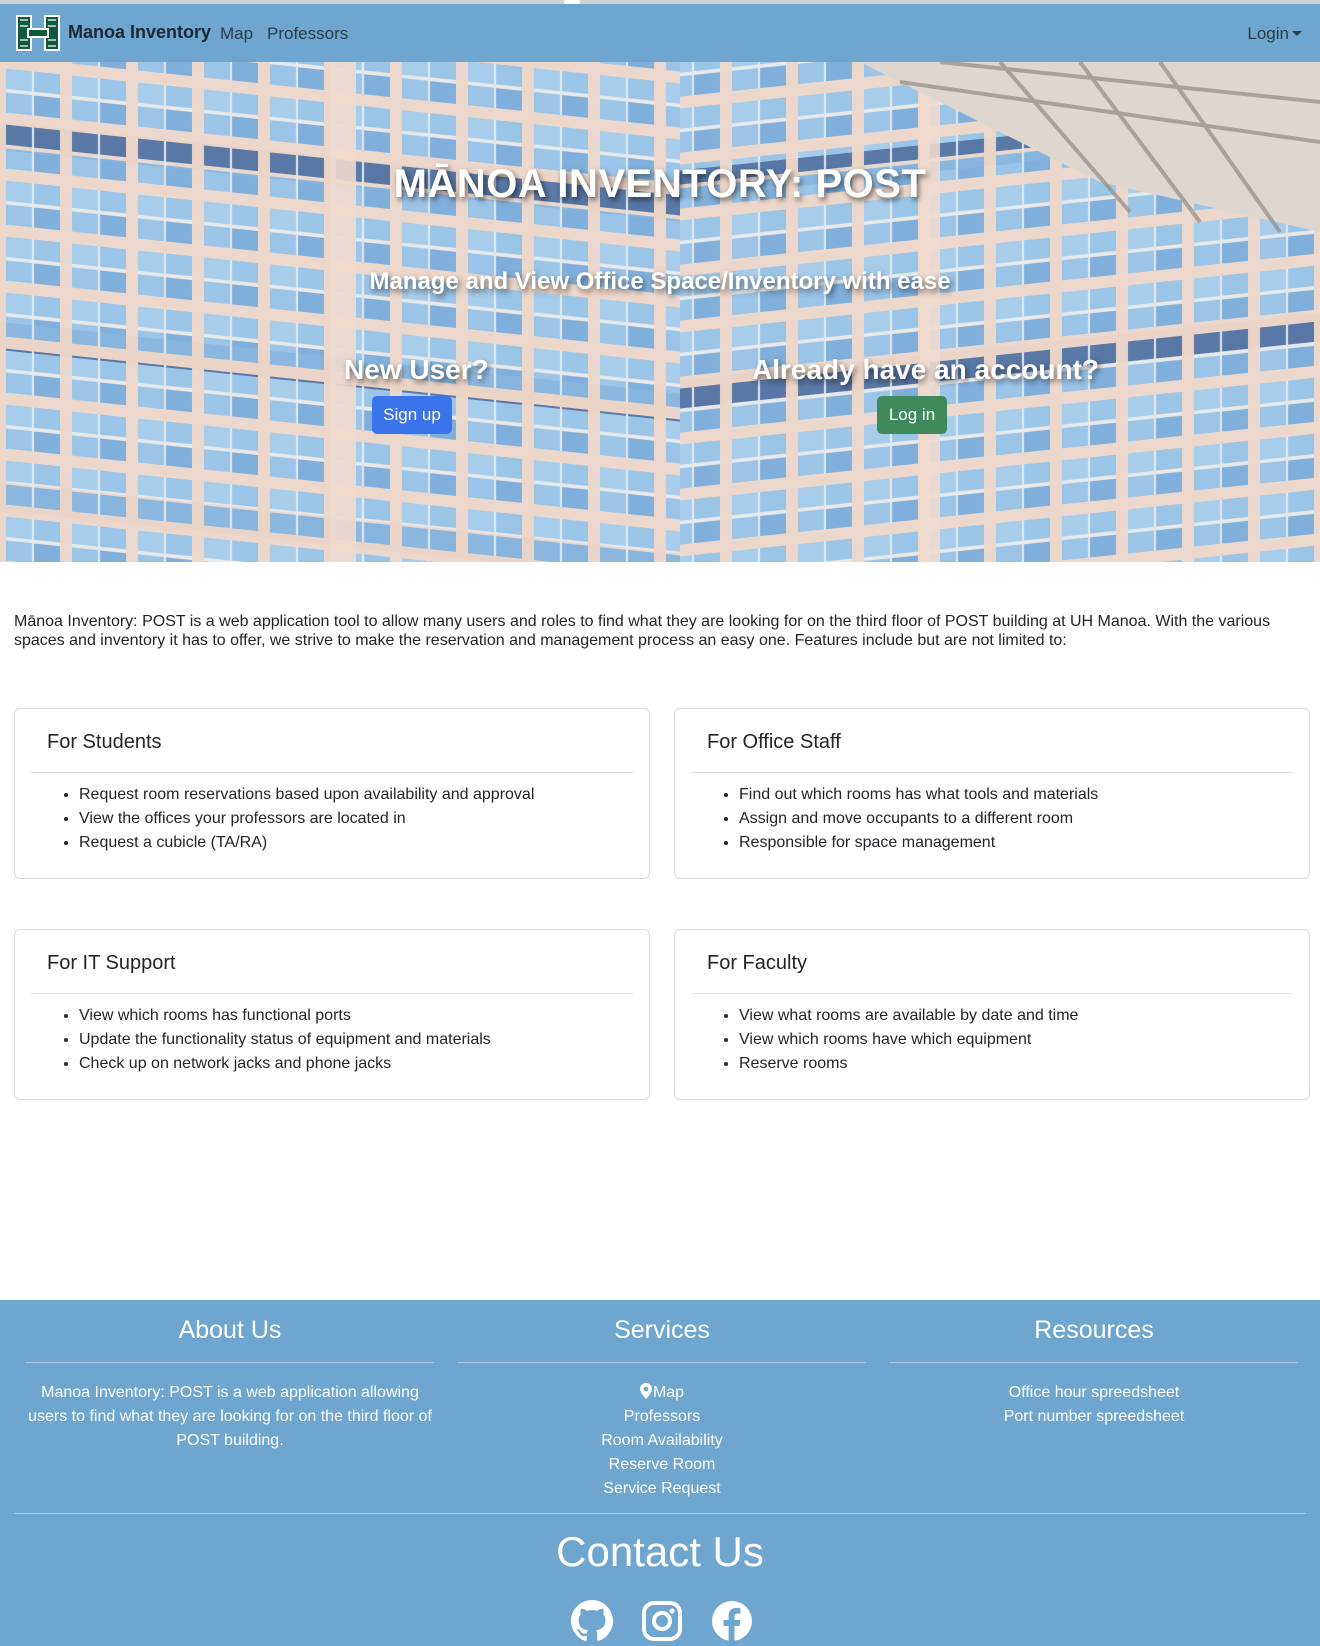 Image resolution: width=1320 pixels, height=1646 pixels. What do you see at coordinates (908, 1040) in the screenshot?
I see `list-item: View which rooms have which equipment` at bounding box center [908, 1040].